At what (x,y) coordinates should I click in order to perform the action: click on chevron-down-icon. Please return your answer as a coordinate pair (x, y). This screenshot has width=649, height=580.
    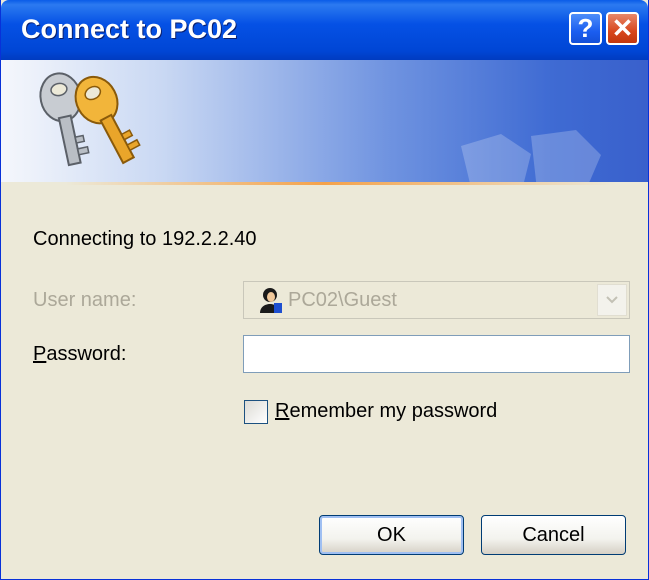
    Looking at the image, I should click on (612, 300).